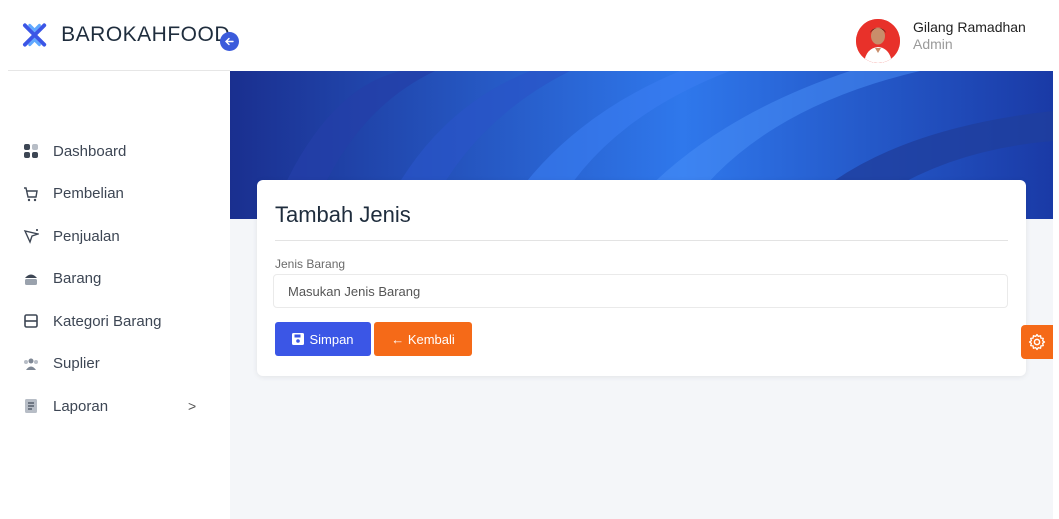 This screenshot has width=1059, height=519. What do you see at coordinates (31, 321) in the screenshot?
I see `category-icon` at bounding box center [31, 321].